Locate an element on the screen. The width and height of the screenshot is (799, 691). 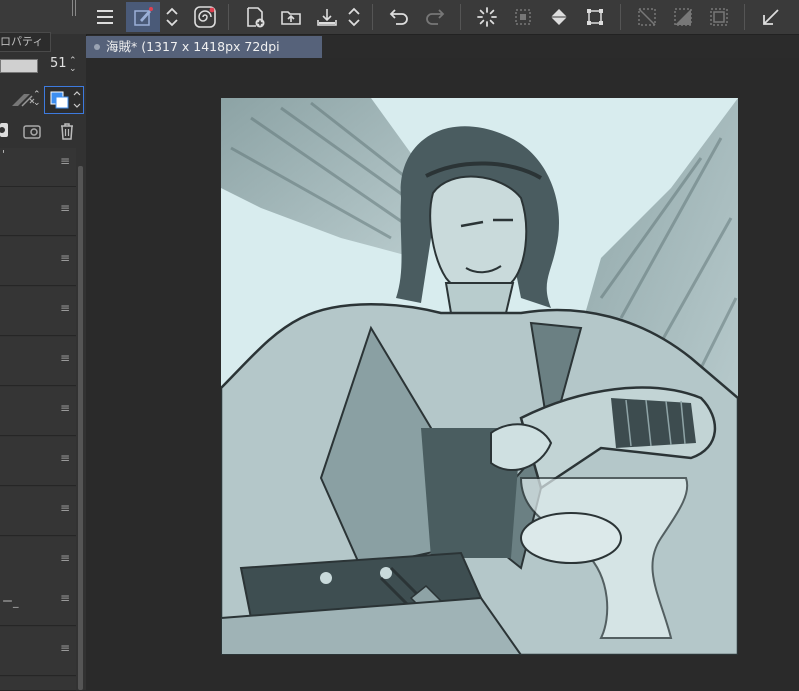
loading-indicator is located at coordinates (487, 17).